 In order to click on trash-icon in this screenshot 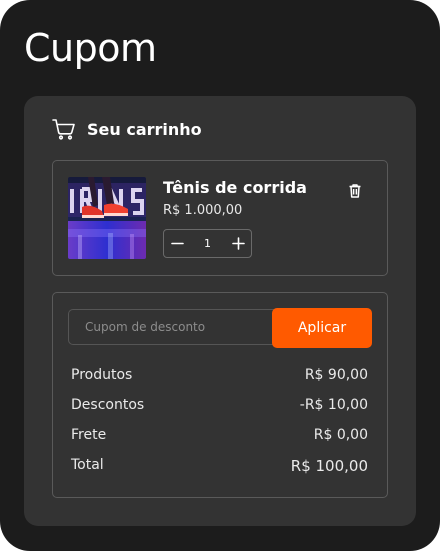, I will do `click(355, 191)`.